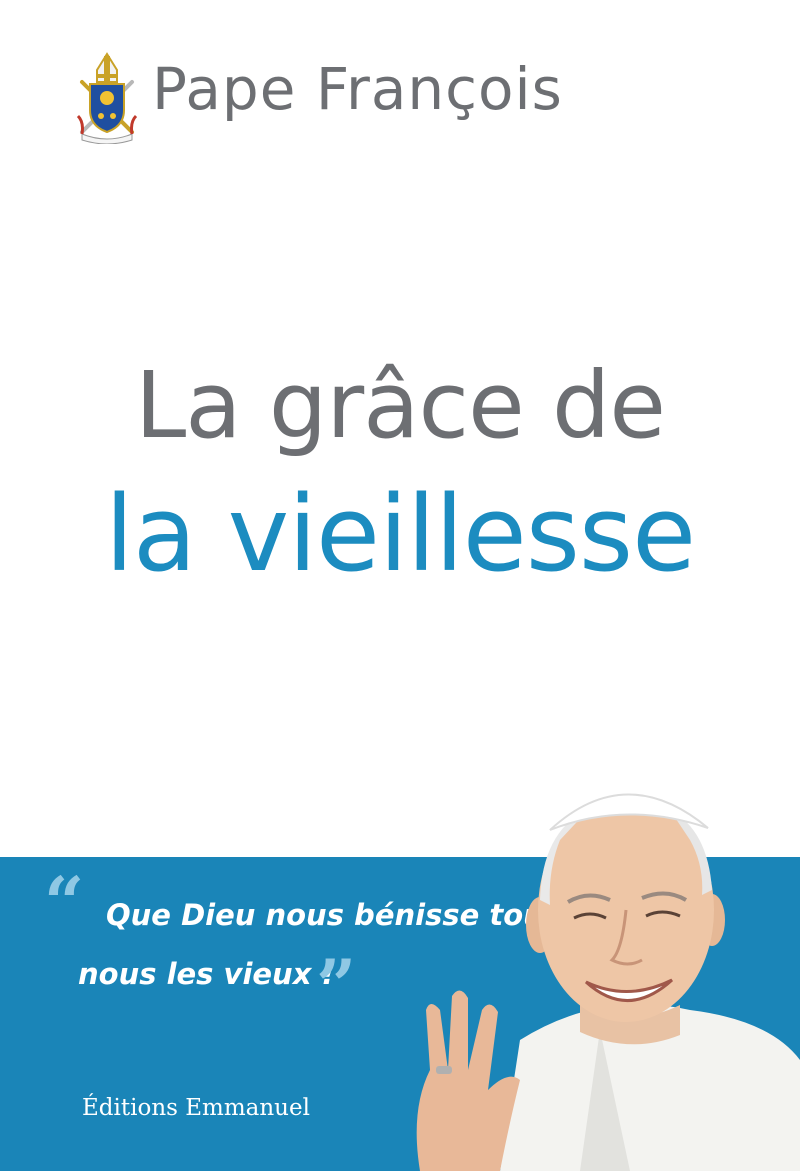 The image size is (800, 1171). What do you see at coordinates (400, 534) in the screenshot?
I see `title-line-2: la vieillesse` at bounding box center [400, 534].